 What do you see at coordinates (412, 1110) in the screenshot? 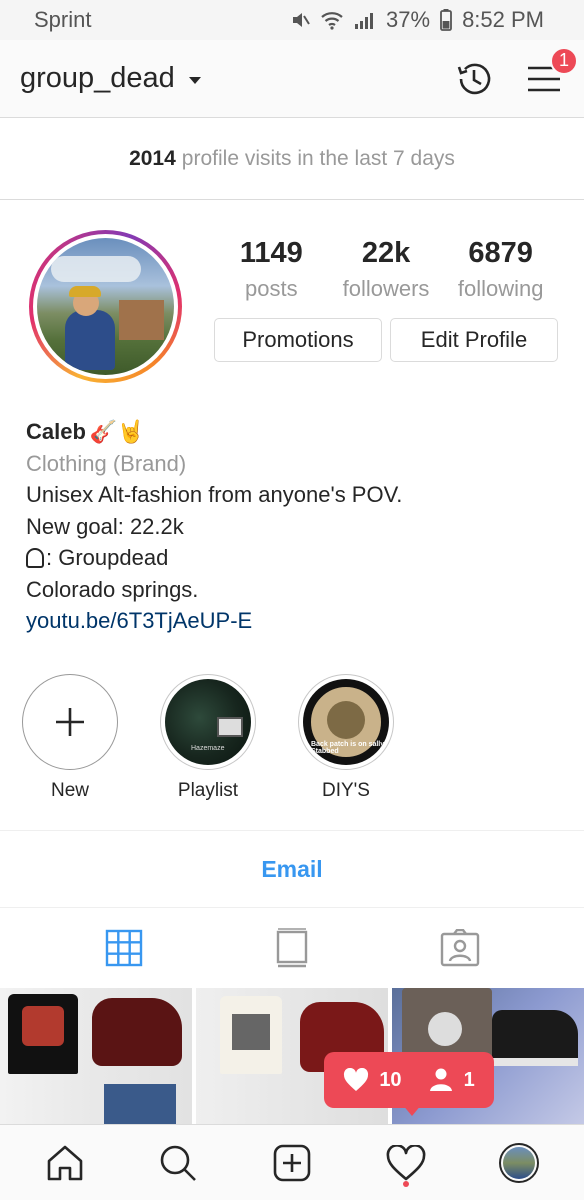
I see `activity-bubble-tip` at bounding box center [412, 1110].